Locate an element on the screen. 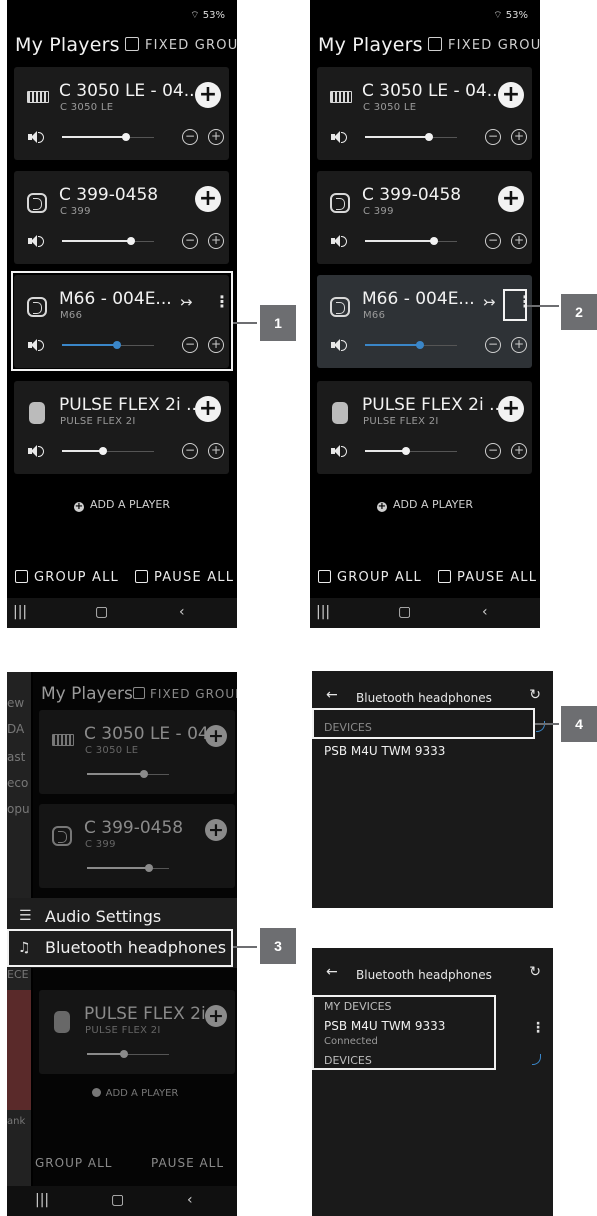  callout-2: 2 is located at coordinates (579, 312).